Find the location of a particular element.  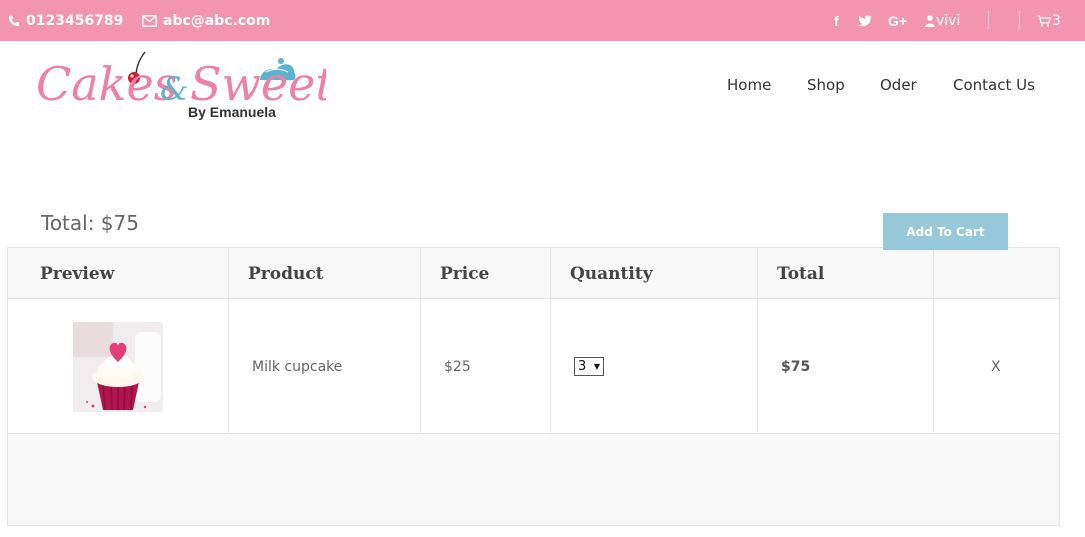

column-header-quantity: Quantity is located at coordinates (611, 273).